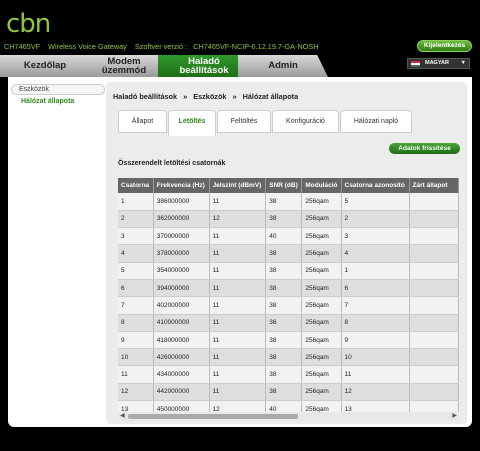 The height and width of the screenshot is (451, 480). I want to click on horizontal-scrollbar: ◀ ▶, so click(288, 416).